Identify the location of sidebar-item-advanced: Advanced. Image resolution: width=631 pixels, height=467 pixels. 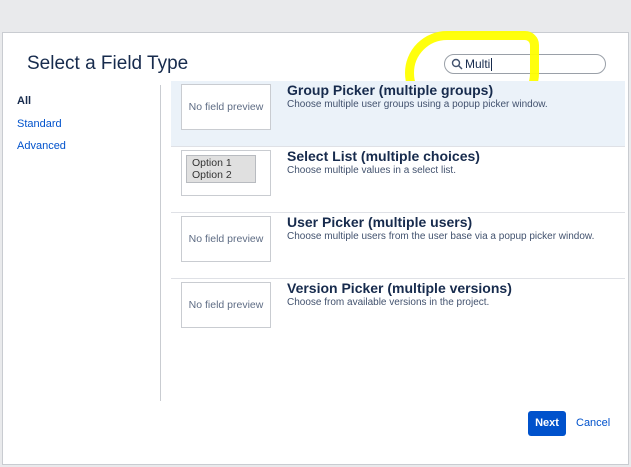
(41, 146).